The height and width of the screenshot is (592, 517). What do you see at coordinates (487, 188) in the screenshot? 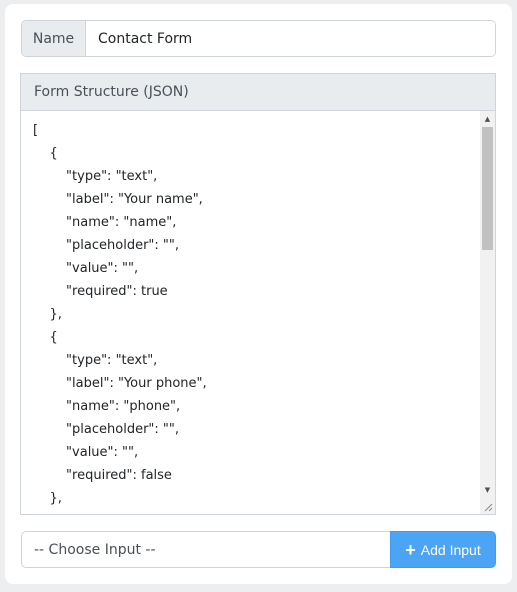
I see `scroll-thumb` at bounding box center [487, 188].